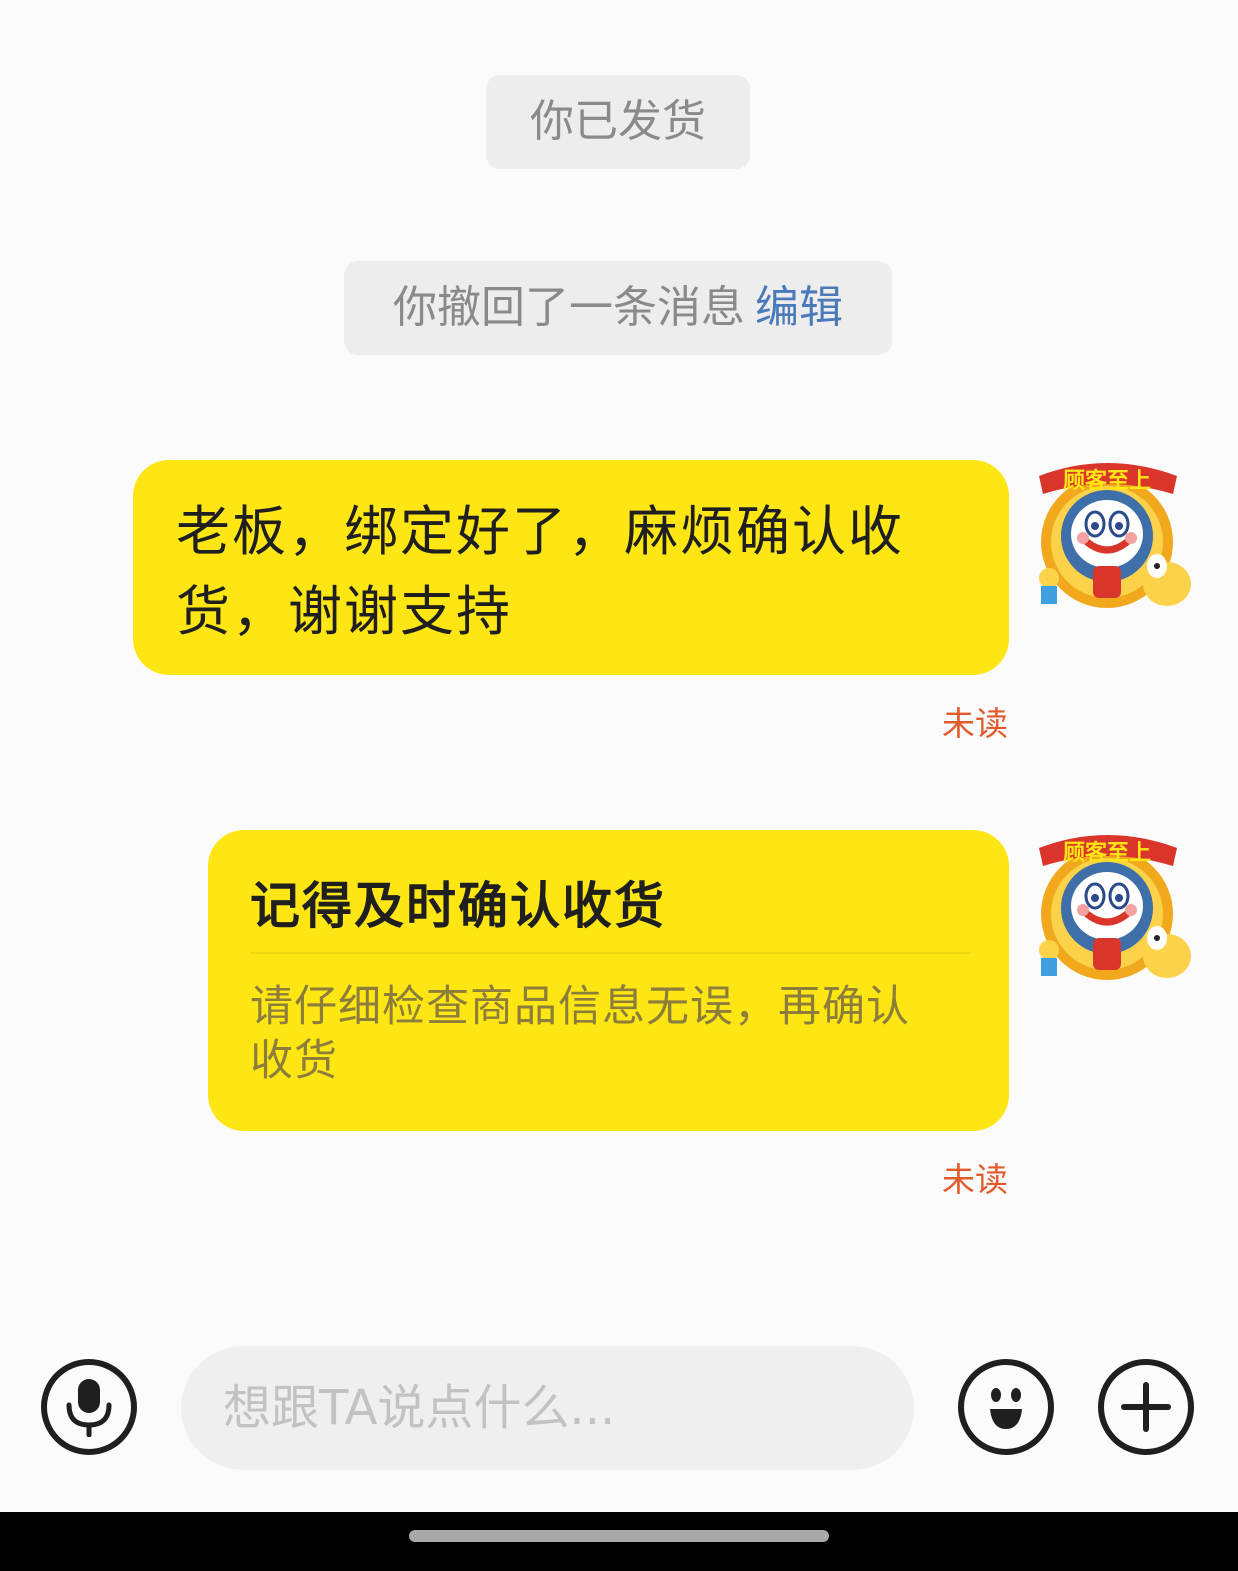  What do you see at coordinates (610, 953) in the screenshot?
I see `card-divider` at bounding box center [610, 953].